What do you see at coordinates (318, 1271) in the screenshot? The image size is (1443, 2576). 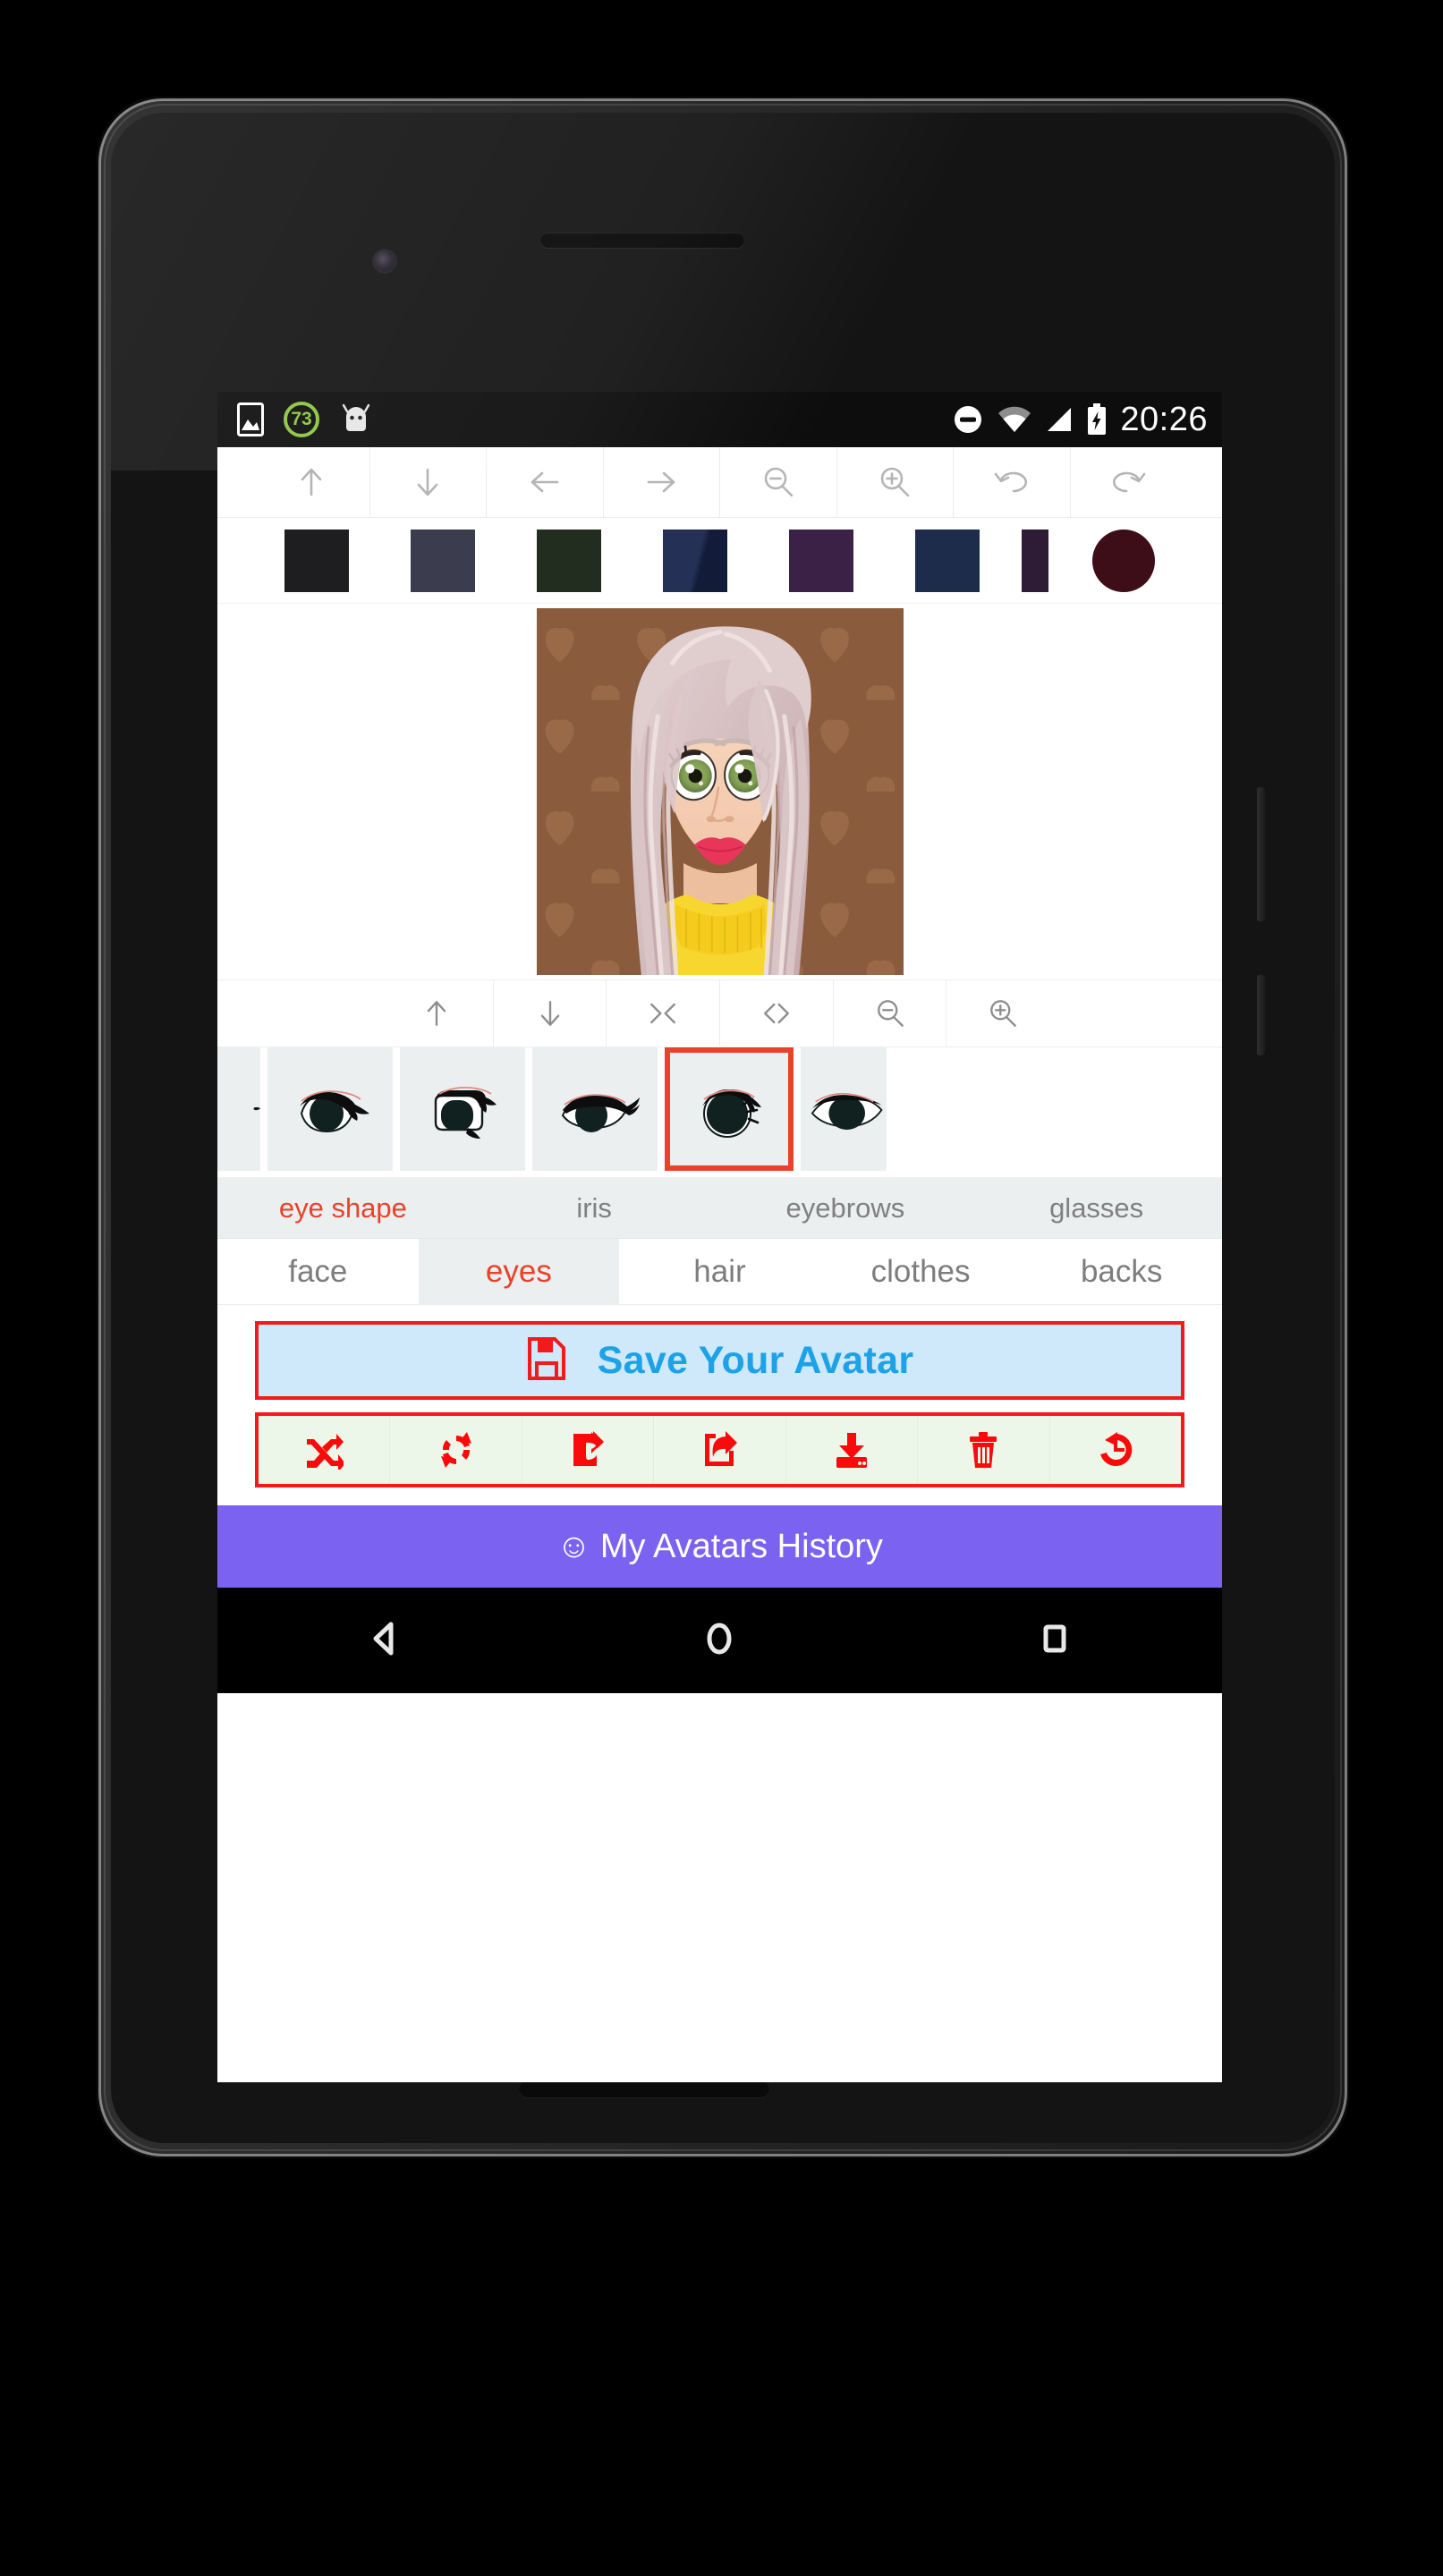 I see `tab-face: face` at bounding box center [318, 1271].